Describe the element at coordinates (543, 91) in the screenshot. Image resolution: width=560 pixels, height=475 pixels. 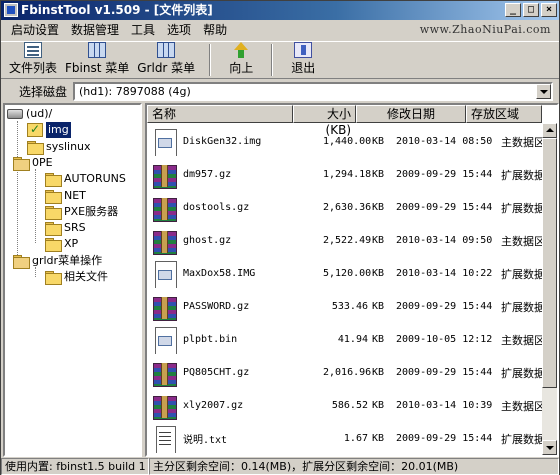
I see `dropdown-arrow-icon` at that location.